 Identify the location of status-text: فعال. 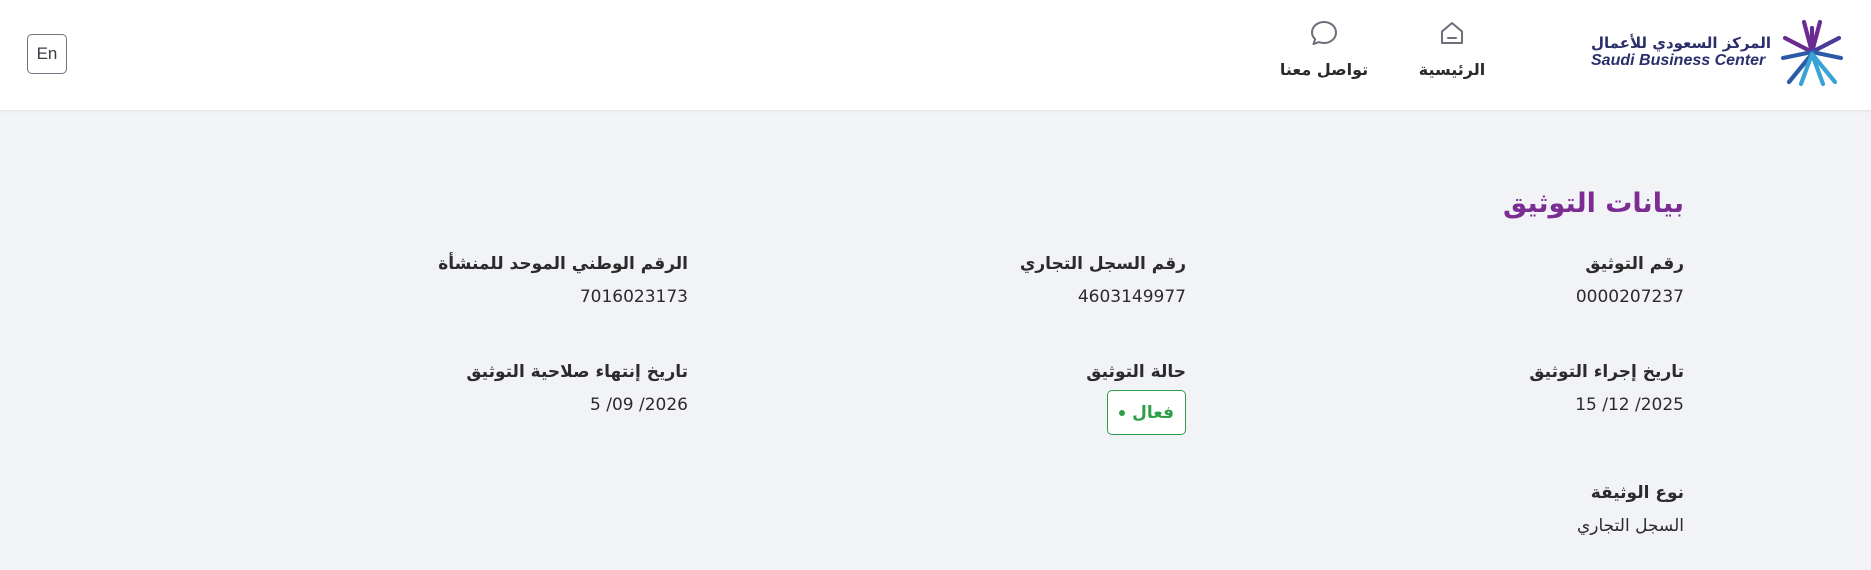
(1153, 412).